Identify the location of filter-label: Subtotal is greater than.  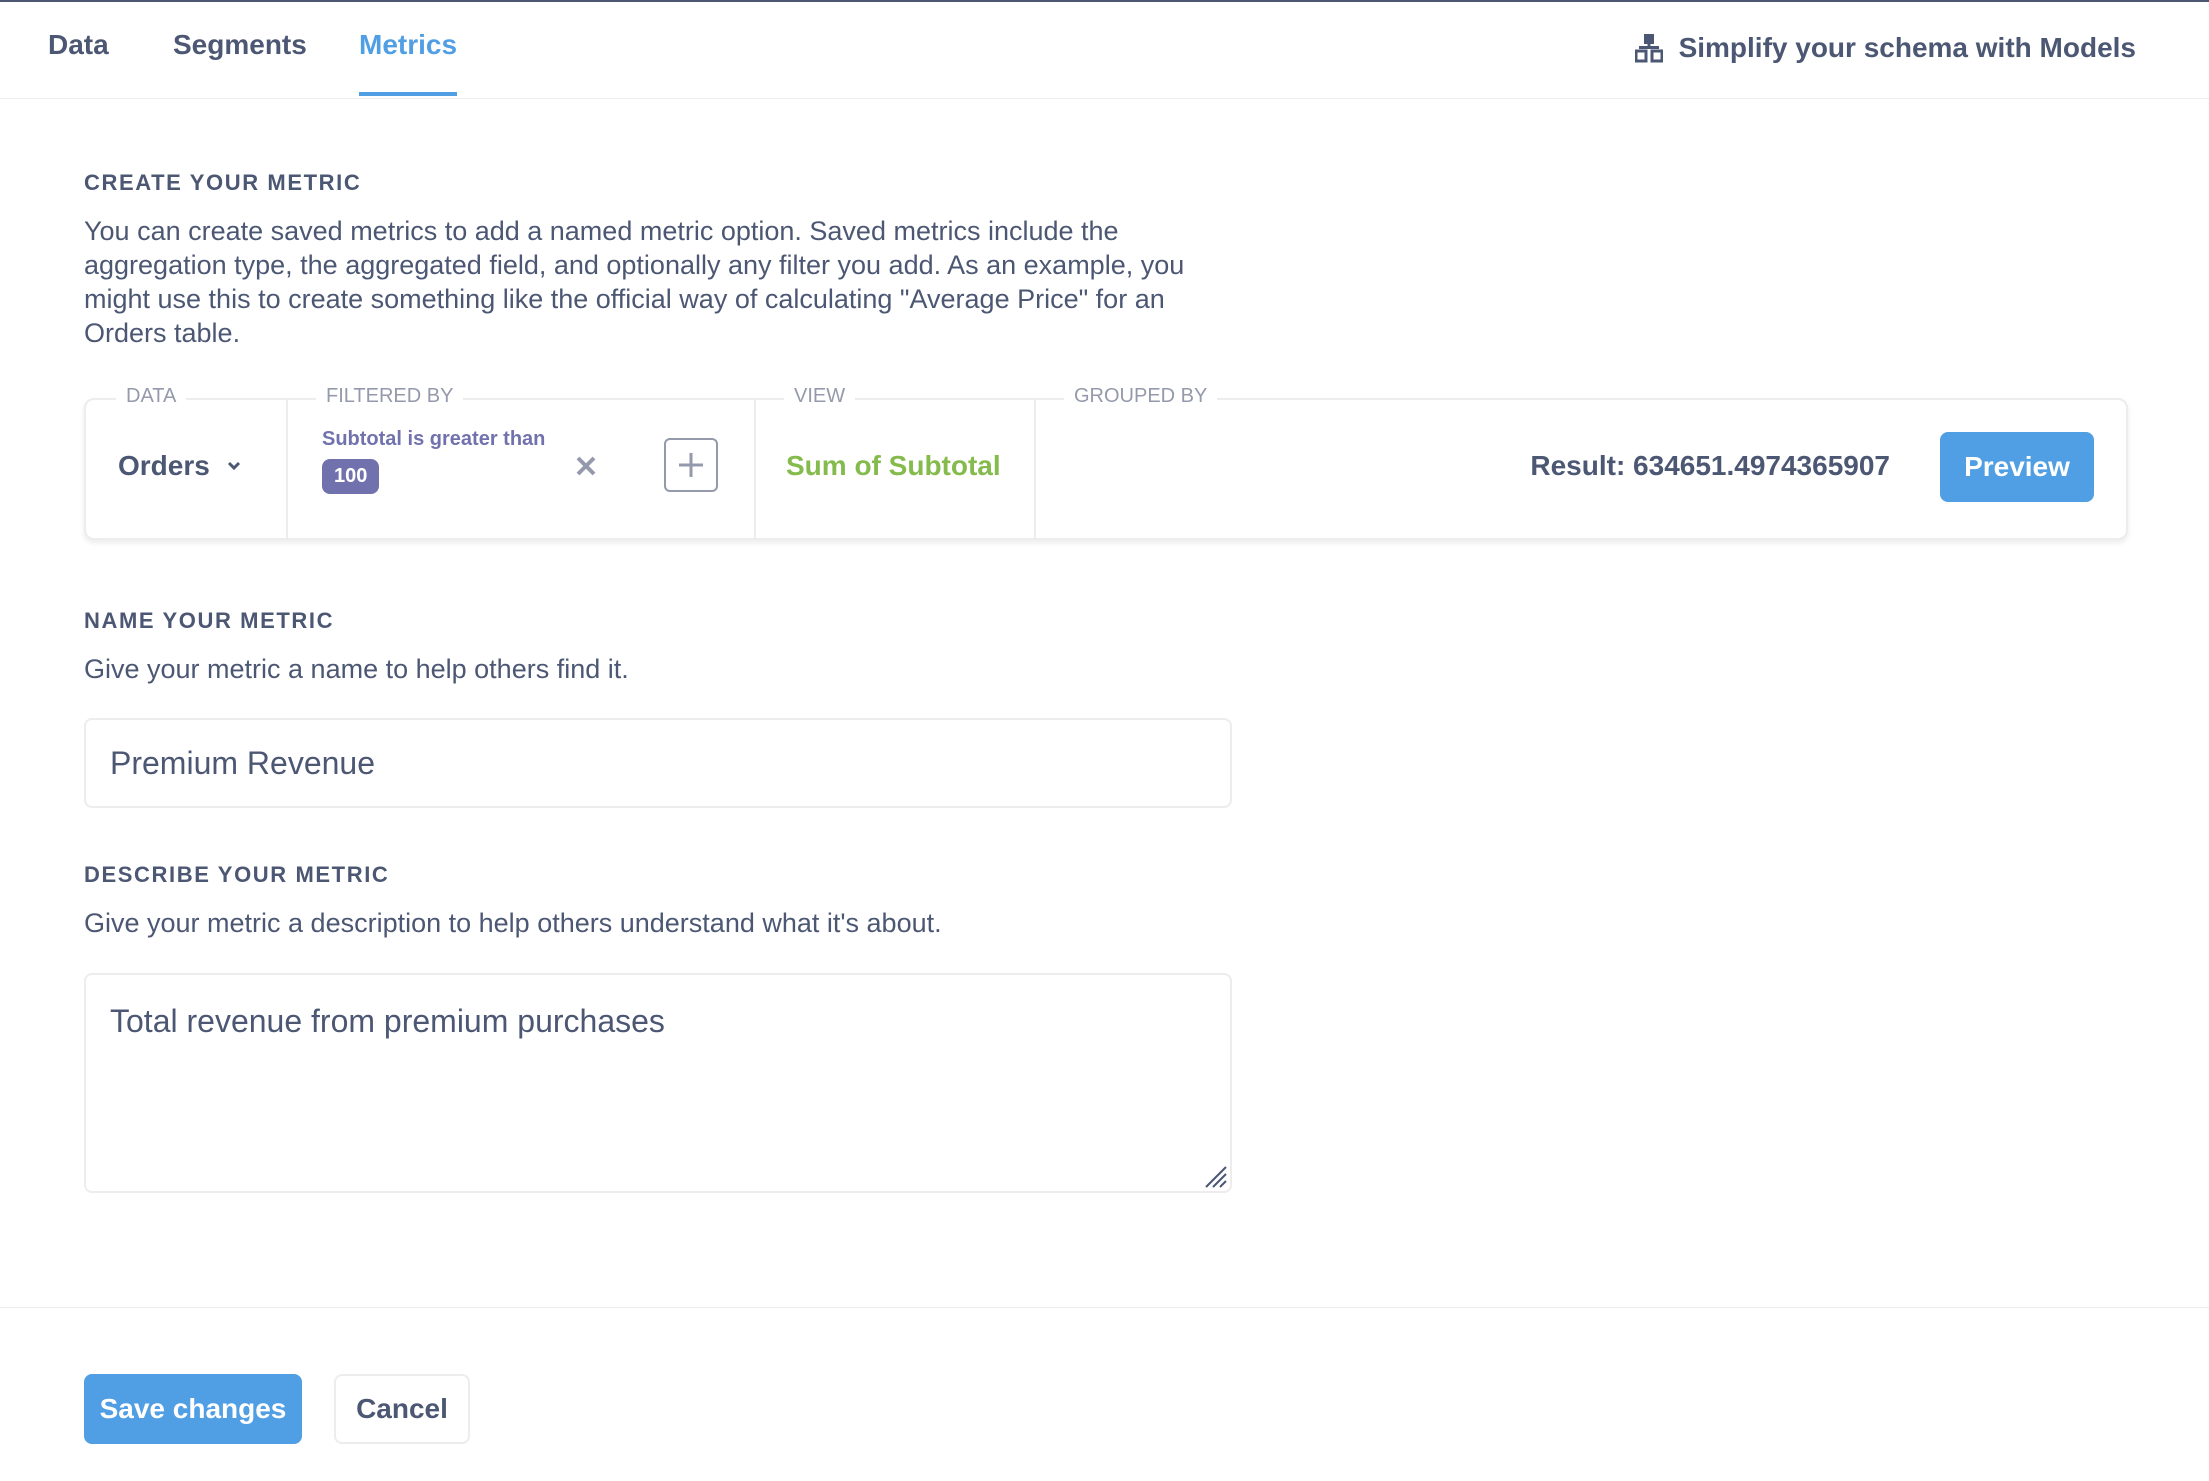
(434, 439).